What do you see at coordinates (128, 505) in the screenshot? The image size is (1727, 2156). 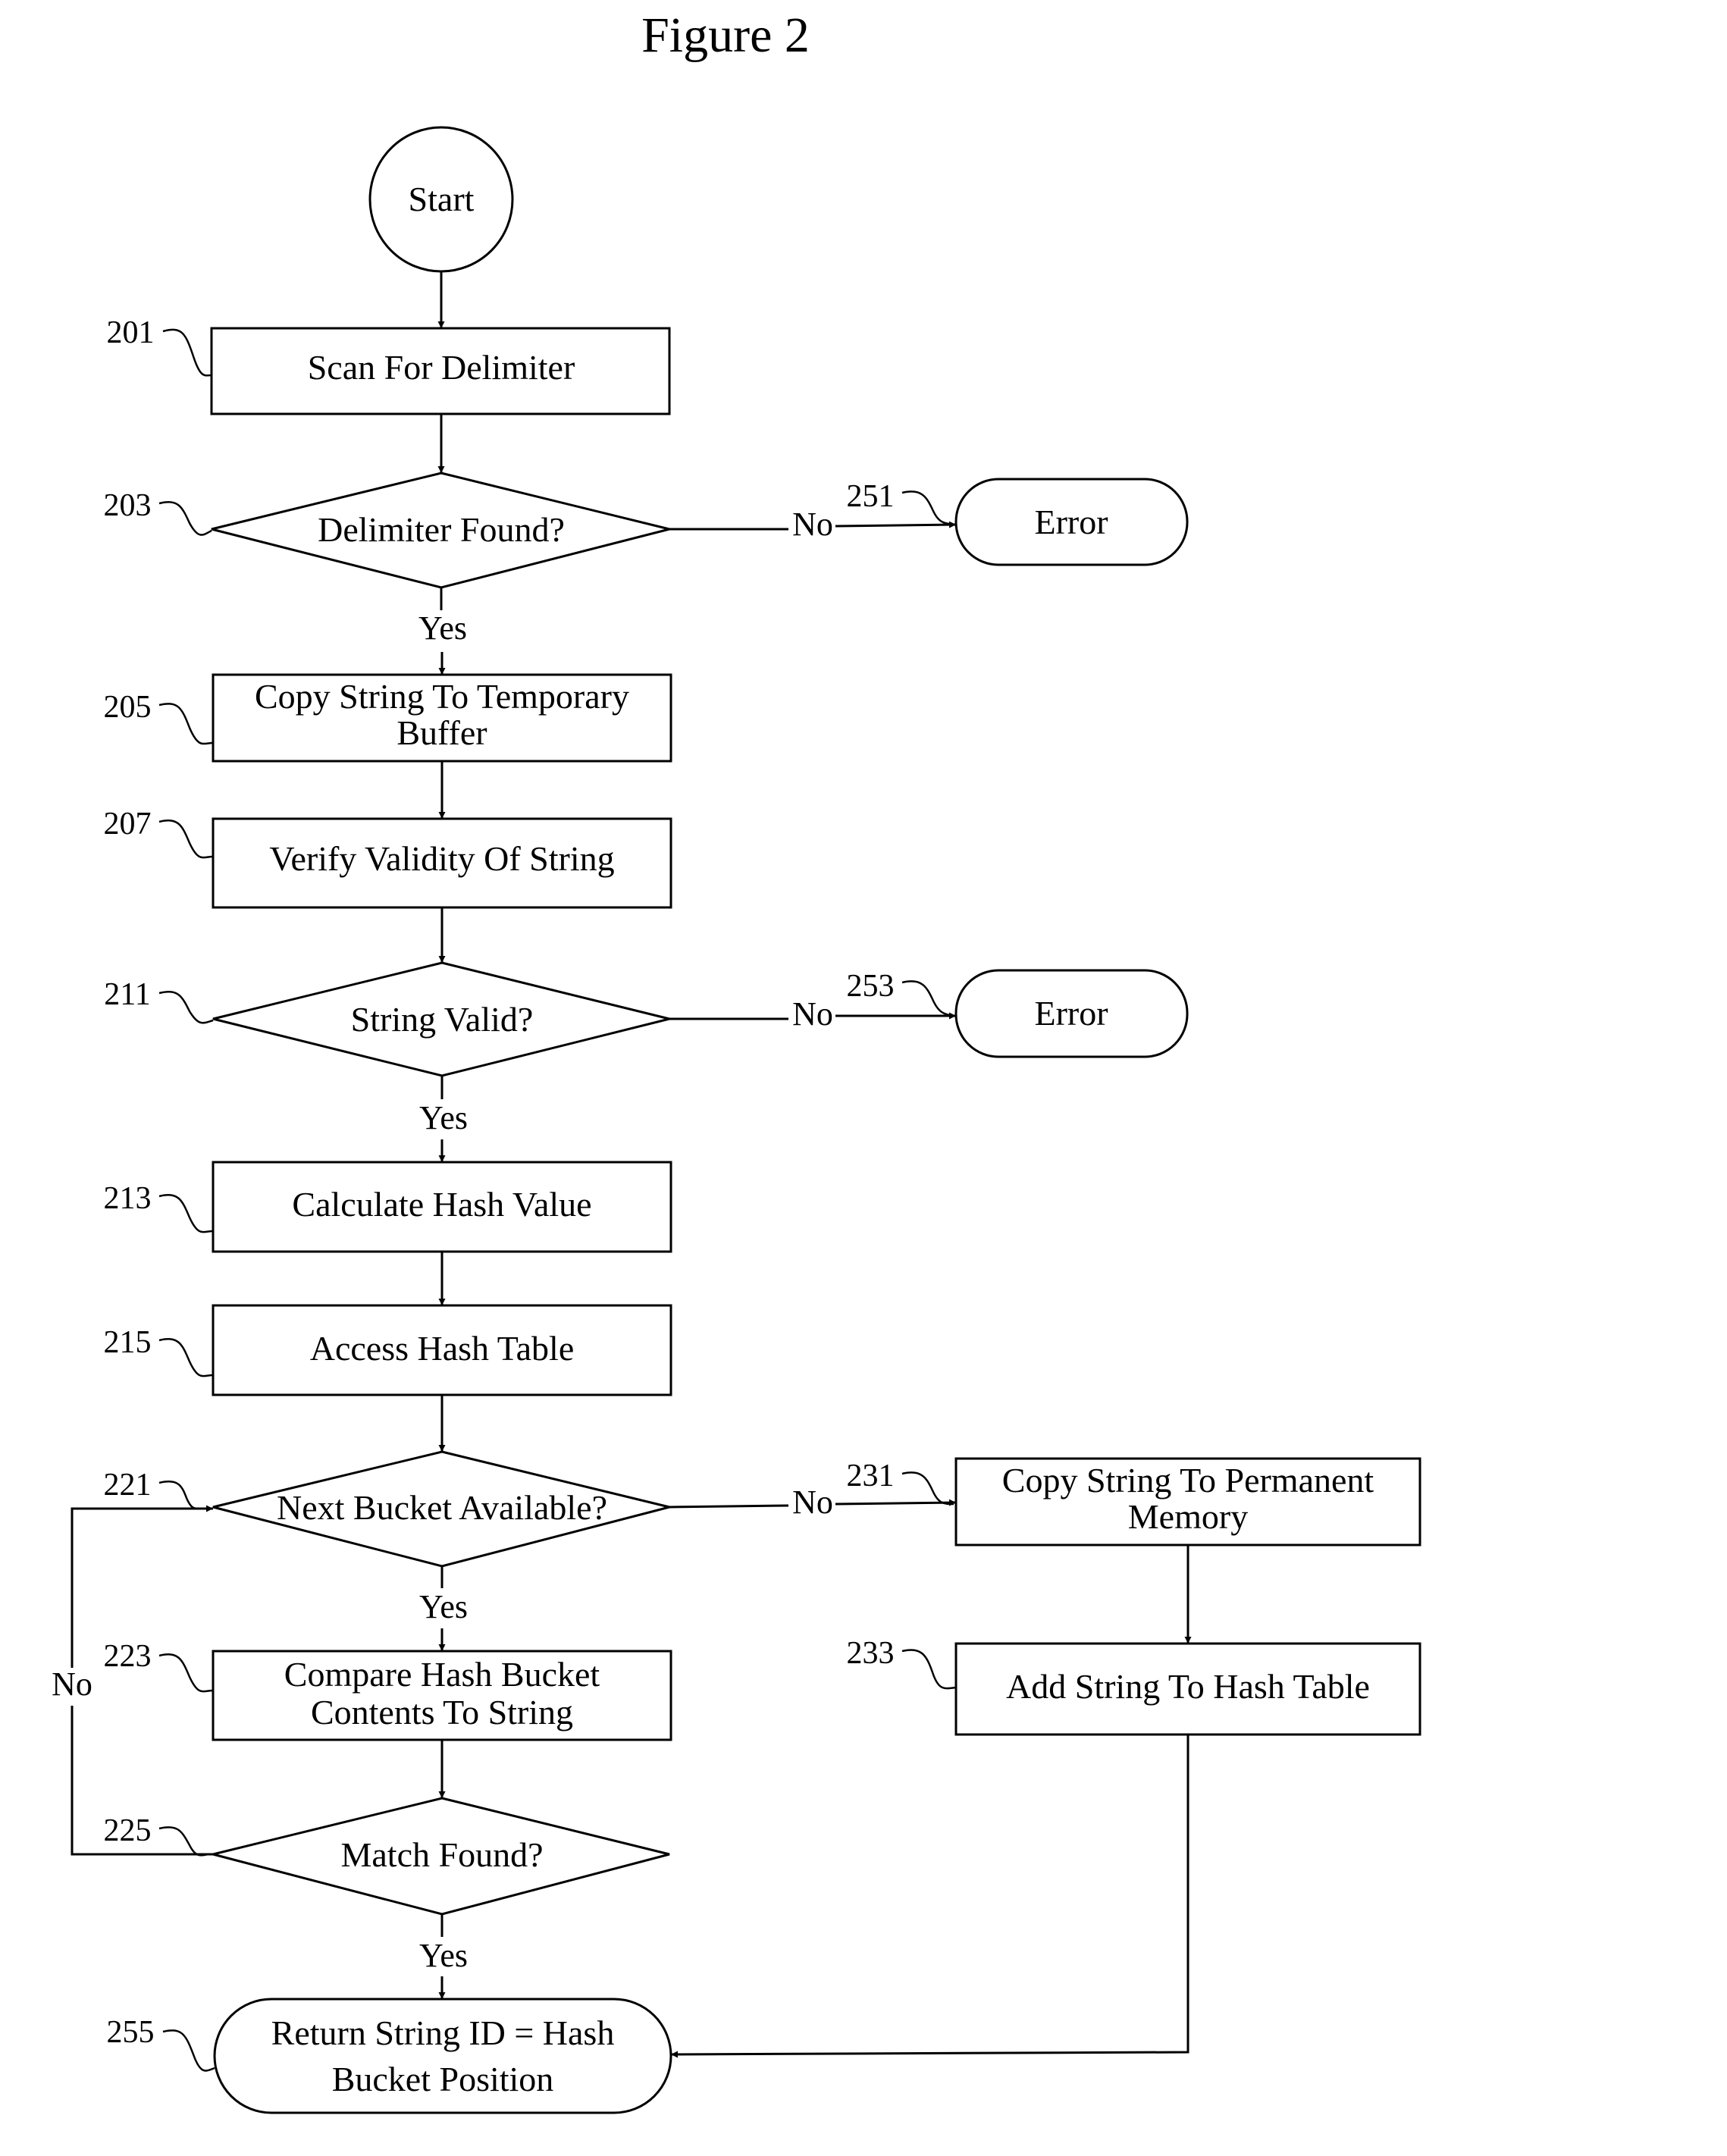 I see `ref-number: 203` at bounding box center [128, 505].